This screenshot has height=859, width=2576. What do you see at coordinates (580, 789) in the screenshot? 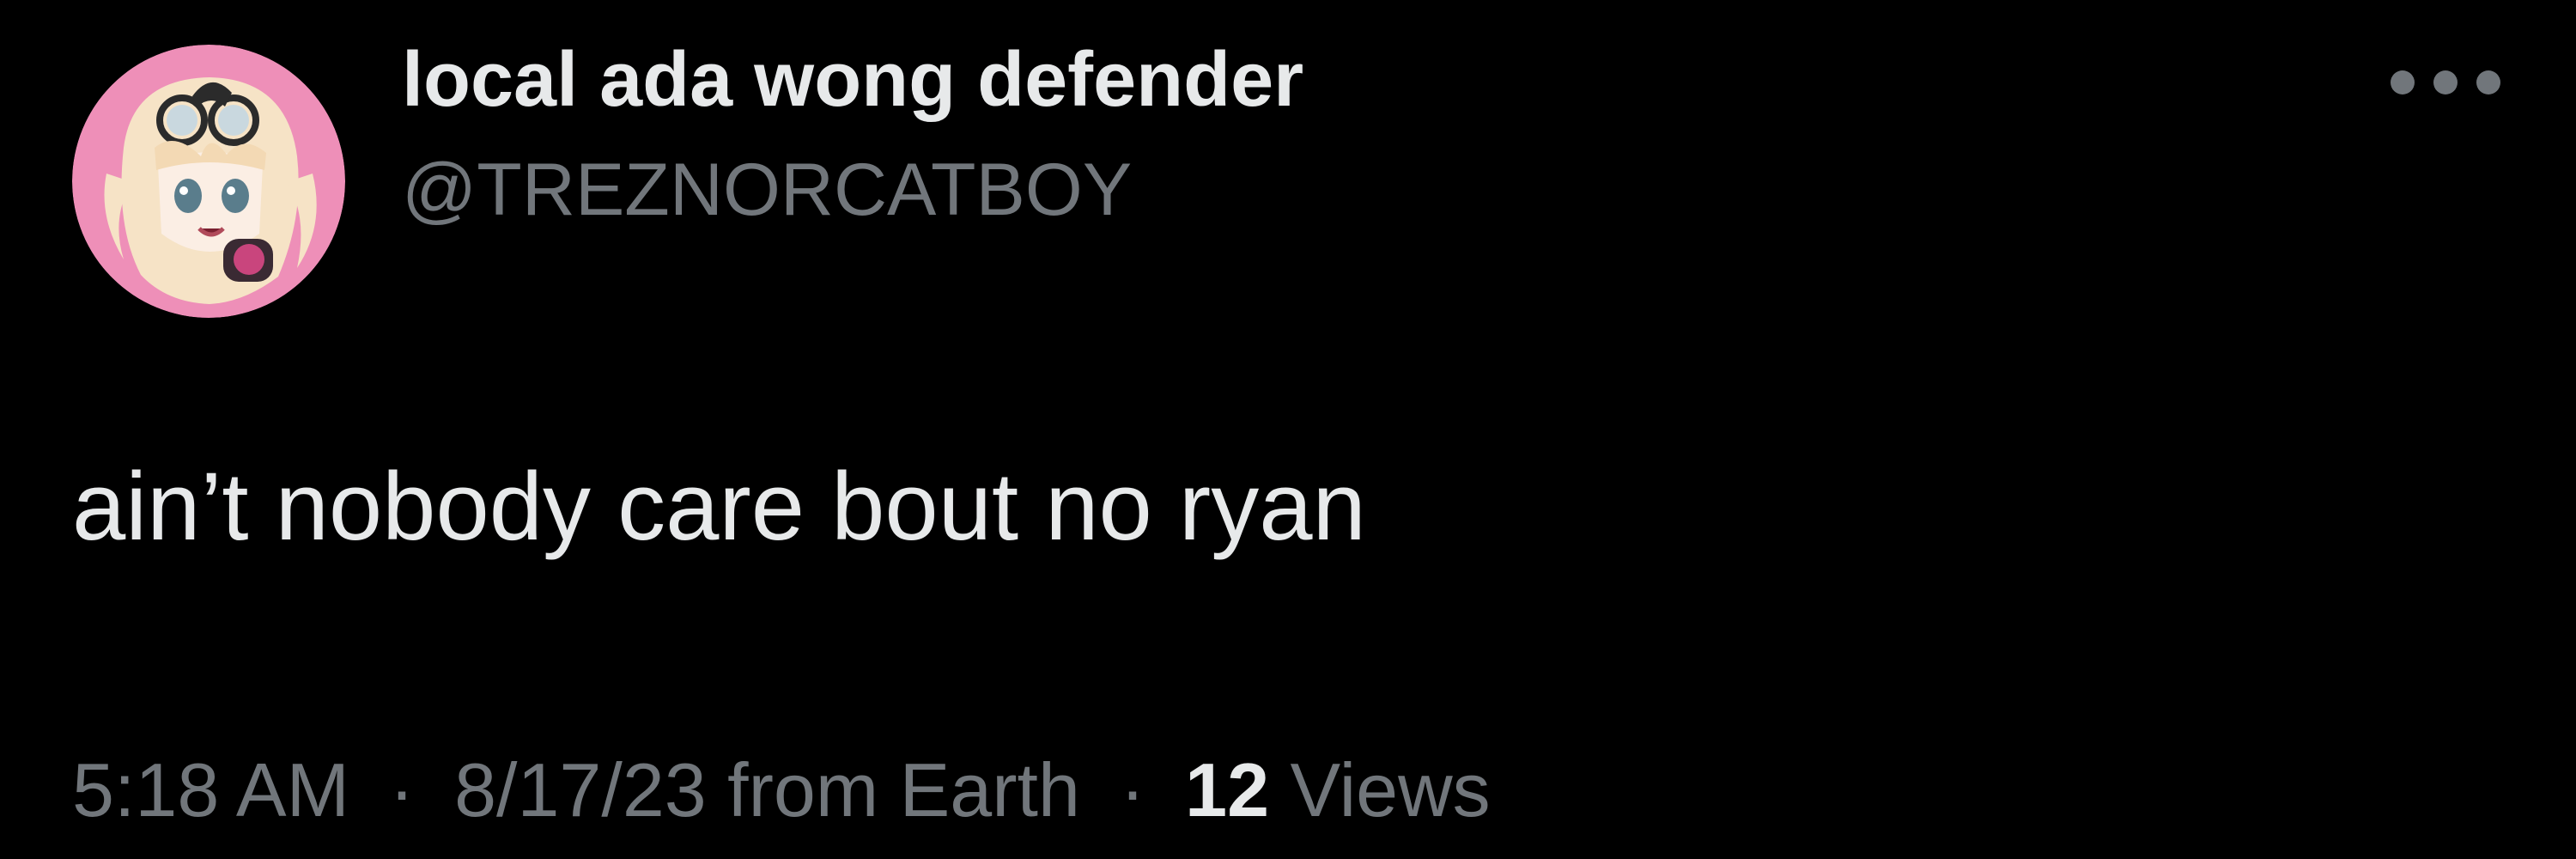
I see `tweet-date: 8/17/23` at bounding box center [580, 789].